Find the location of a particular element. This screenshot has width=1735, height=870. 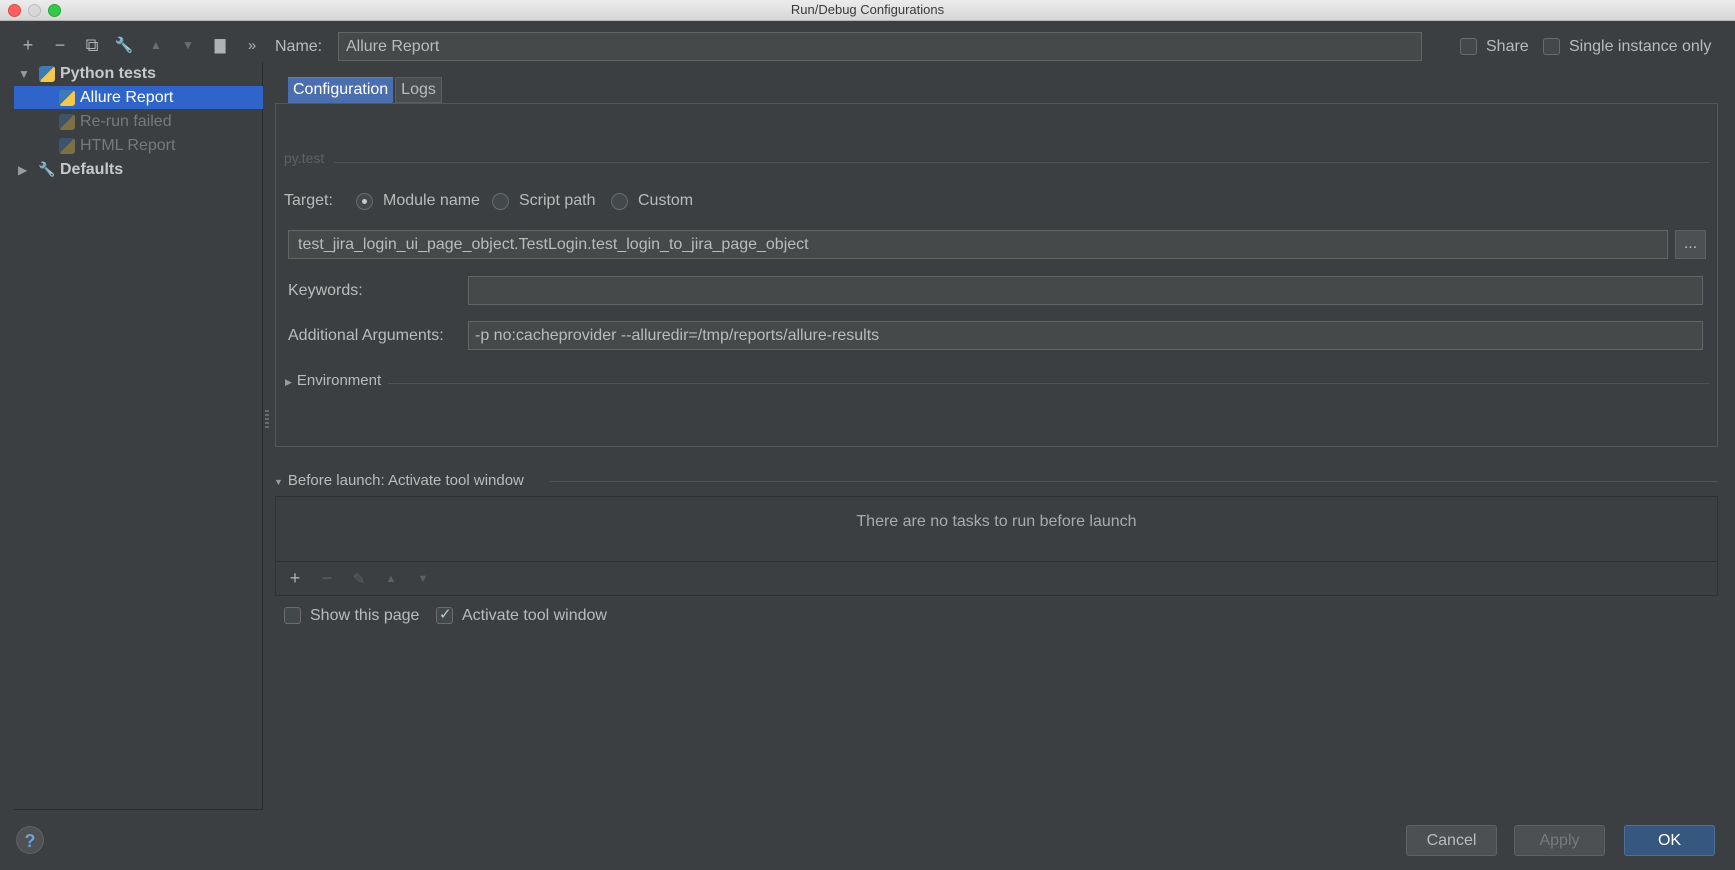

tab-configuration: Configuration is located at coordinates (341, 90).